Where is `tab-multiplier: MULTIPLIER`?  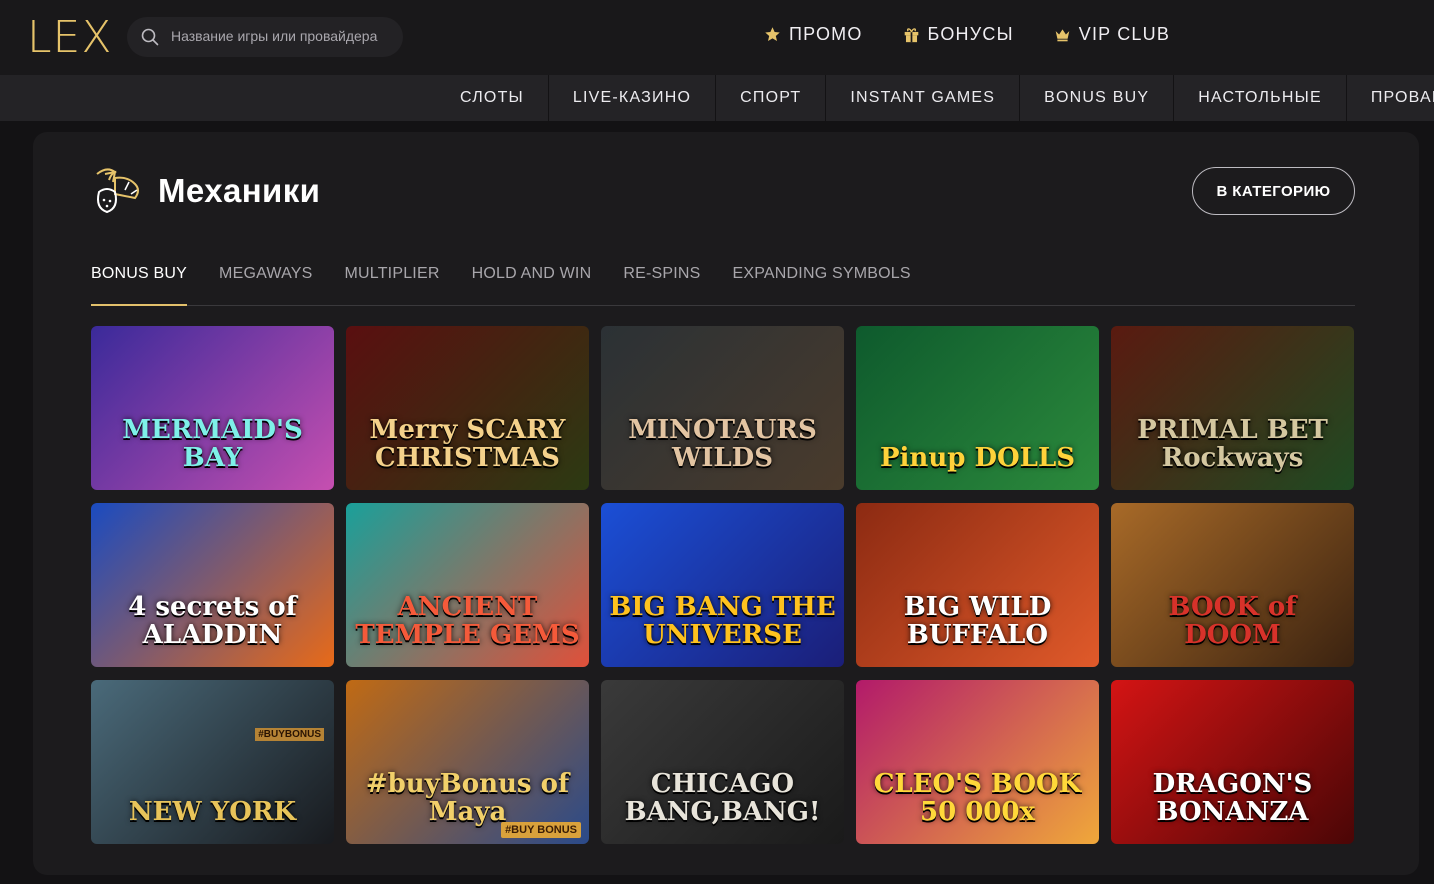
tab-multiplier: MULTIPLIER is located at coordinates (392, 279).